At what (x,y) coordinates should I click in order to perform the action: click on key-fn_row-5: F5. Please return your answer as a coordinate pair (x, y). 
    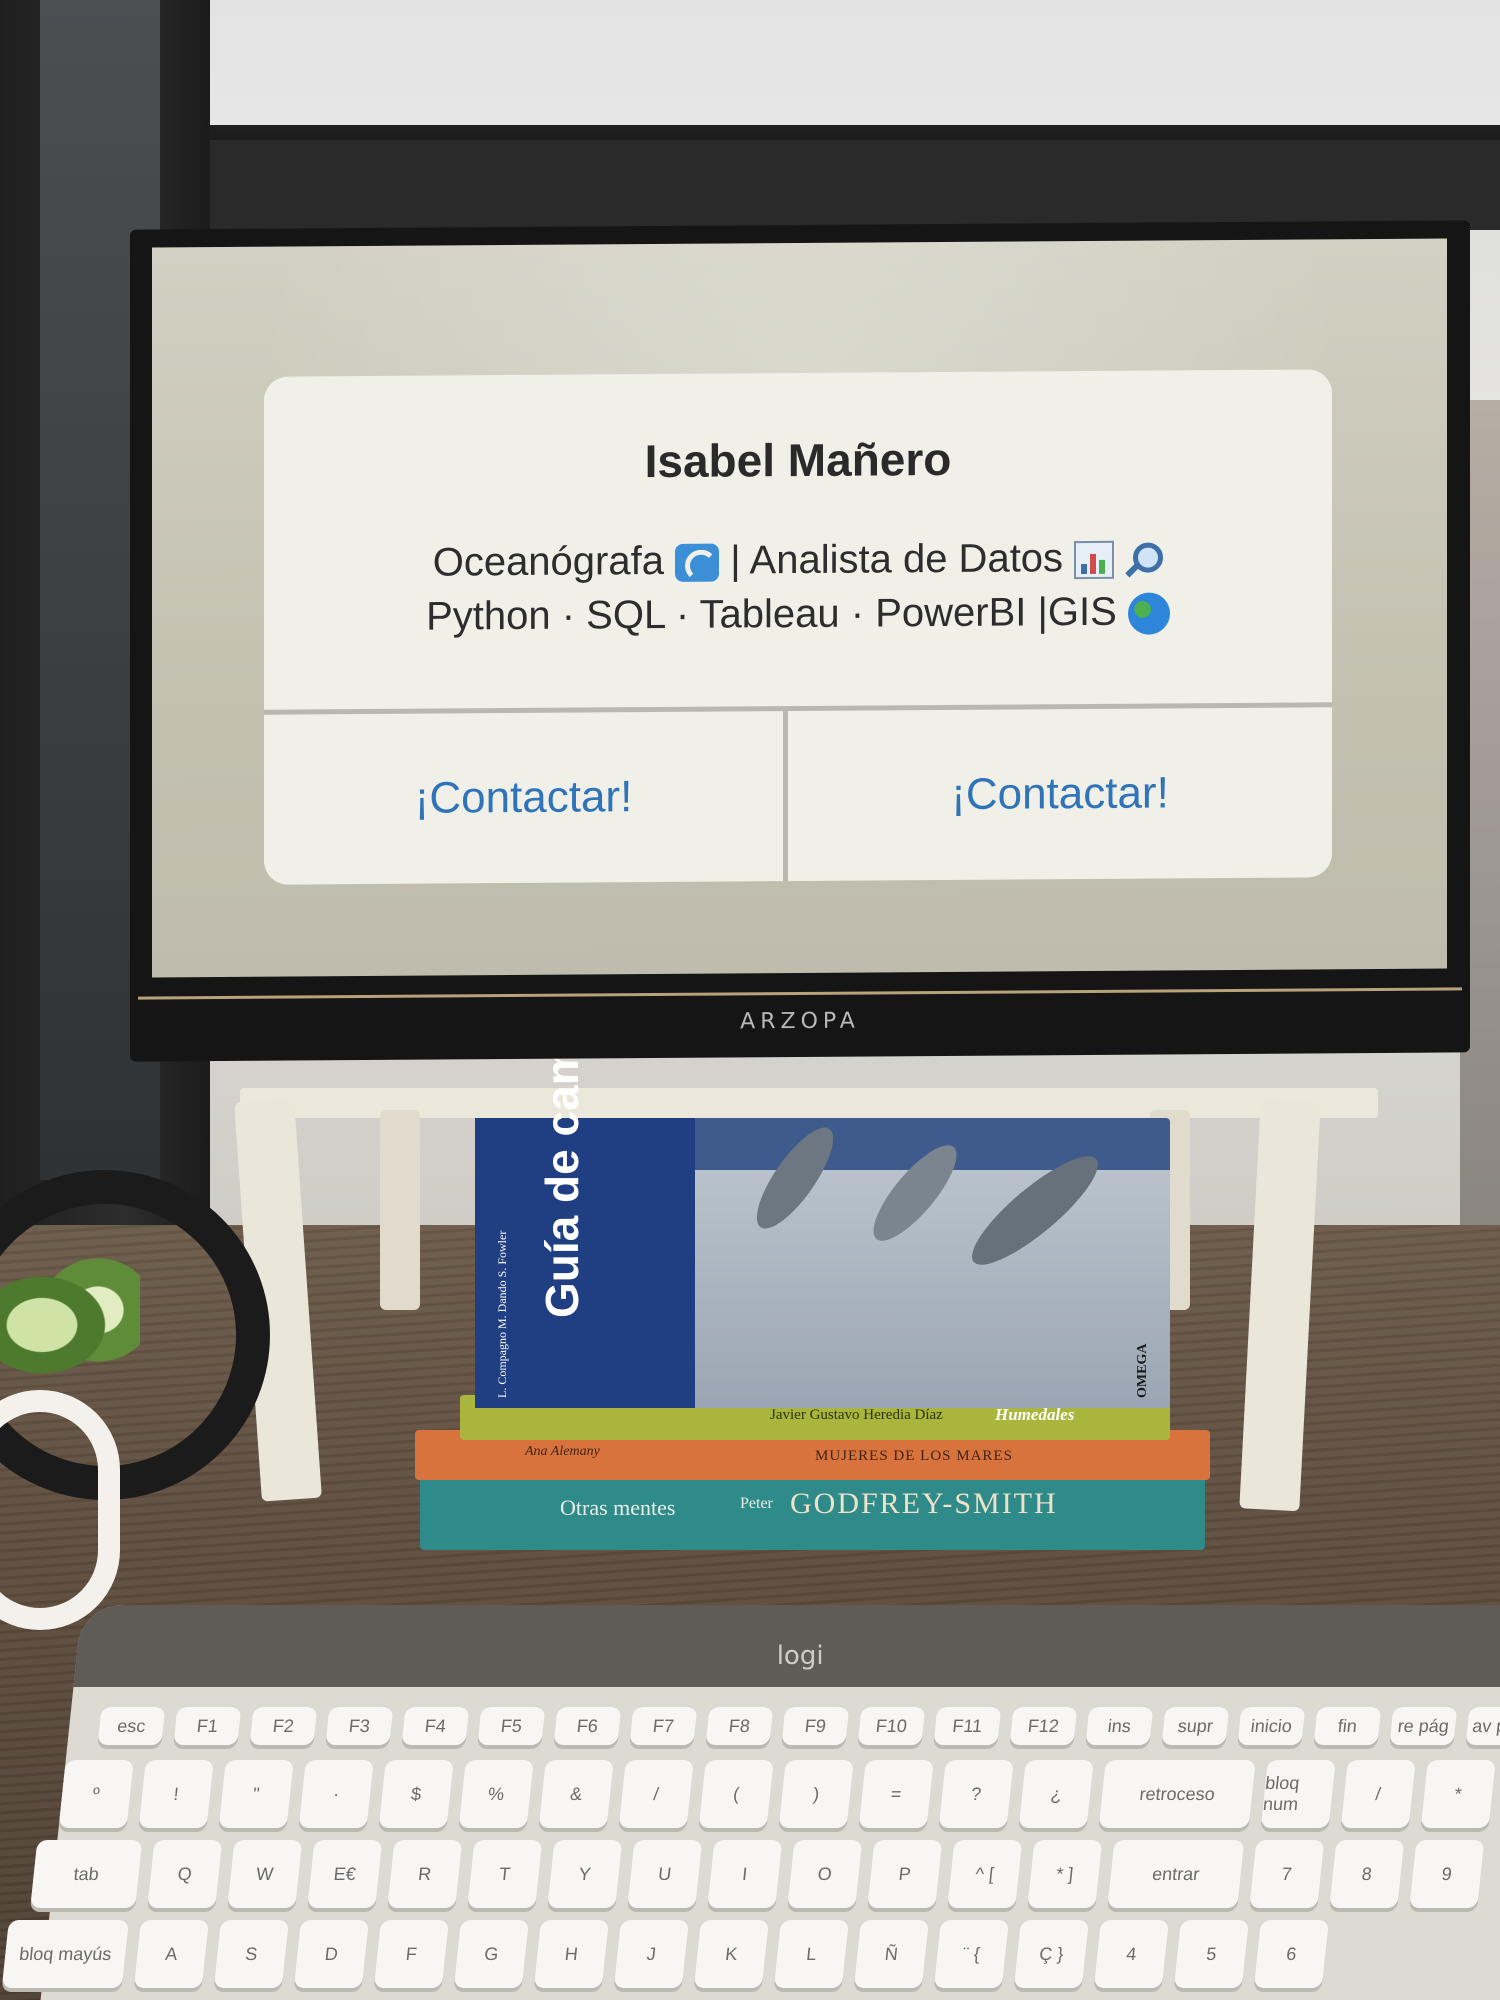
    Looking at the image, I should click on (511, 1726).